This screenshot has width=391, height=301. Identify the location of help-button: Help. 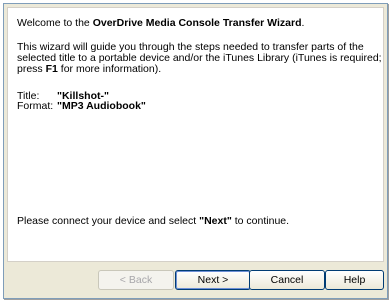
(354, 280).